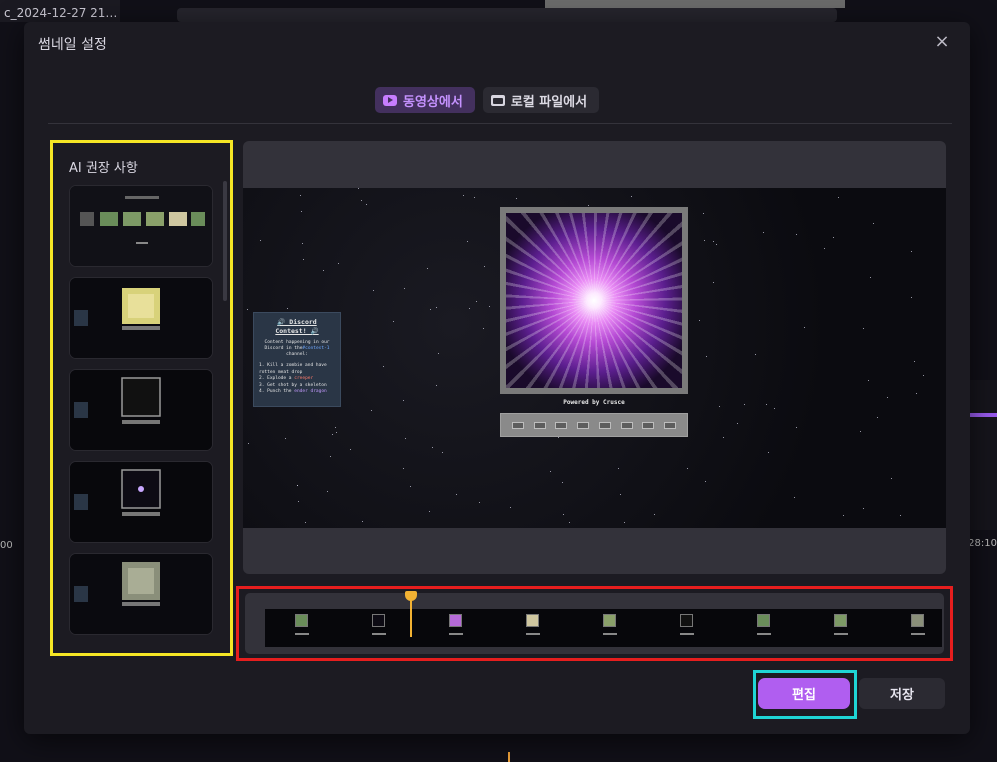 The image size is (997, 762). What do you see at coordinates (411, 596) in the screenshot?
I see `playhead-knob` at bounding box center [411, 596].